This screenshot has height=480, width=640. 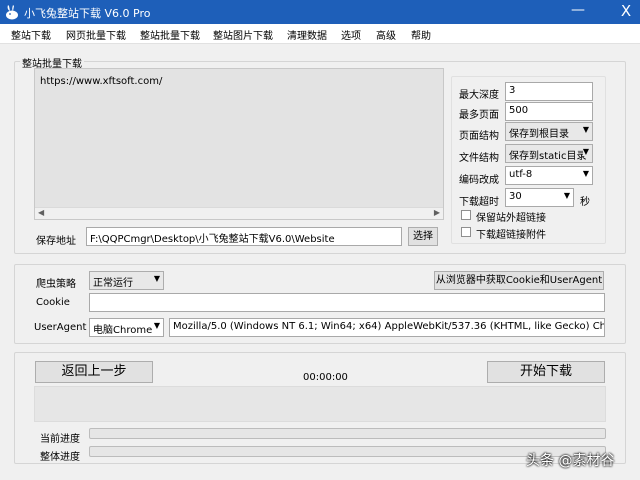 I want to click on page-structure-value: 保存到根目录, so click(x=539, y=134).